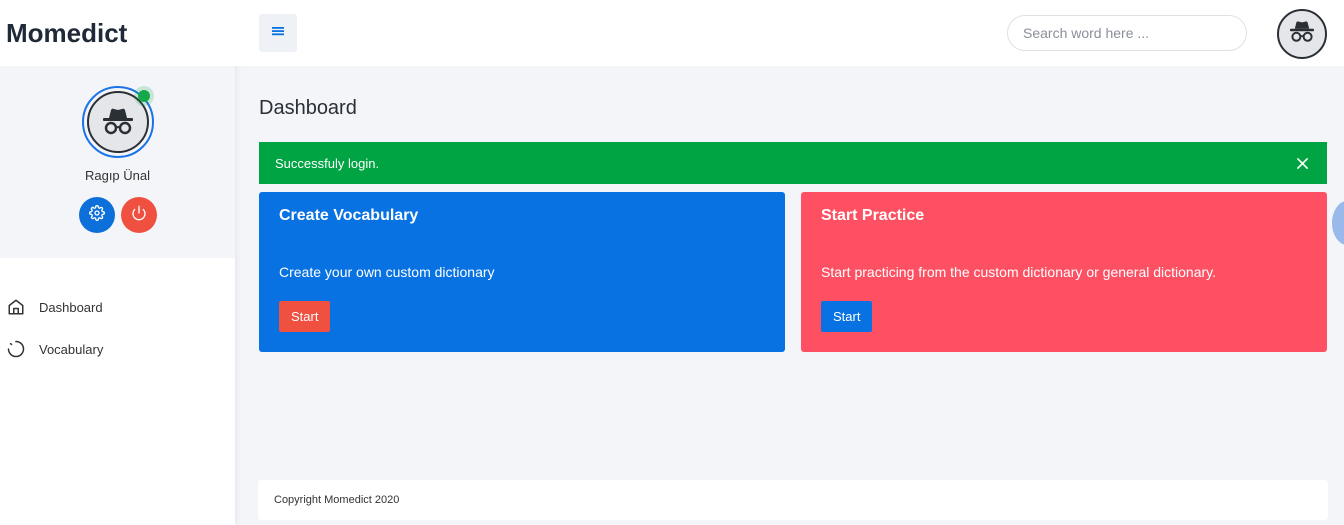  I want to click on profile-name: Ragıp Ünal, so click(117, 175).